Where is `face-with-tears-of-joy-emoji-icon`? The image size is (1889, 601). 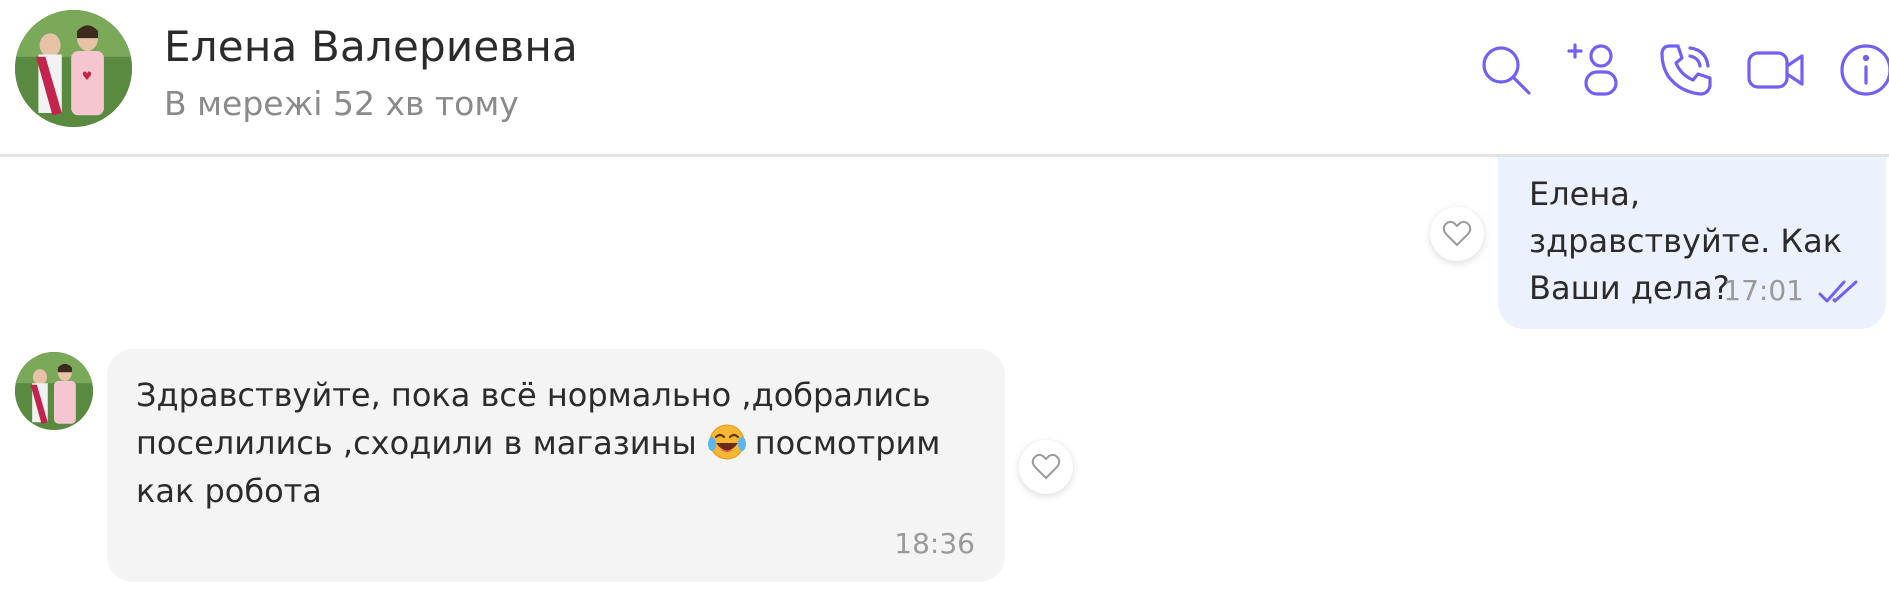
face-with-tears-of-joy-emoji-icon is located at coordinates (726, 442).